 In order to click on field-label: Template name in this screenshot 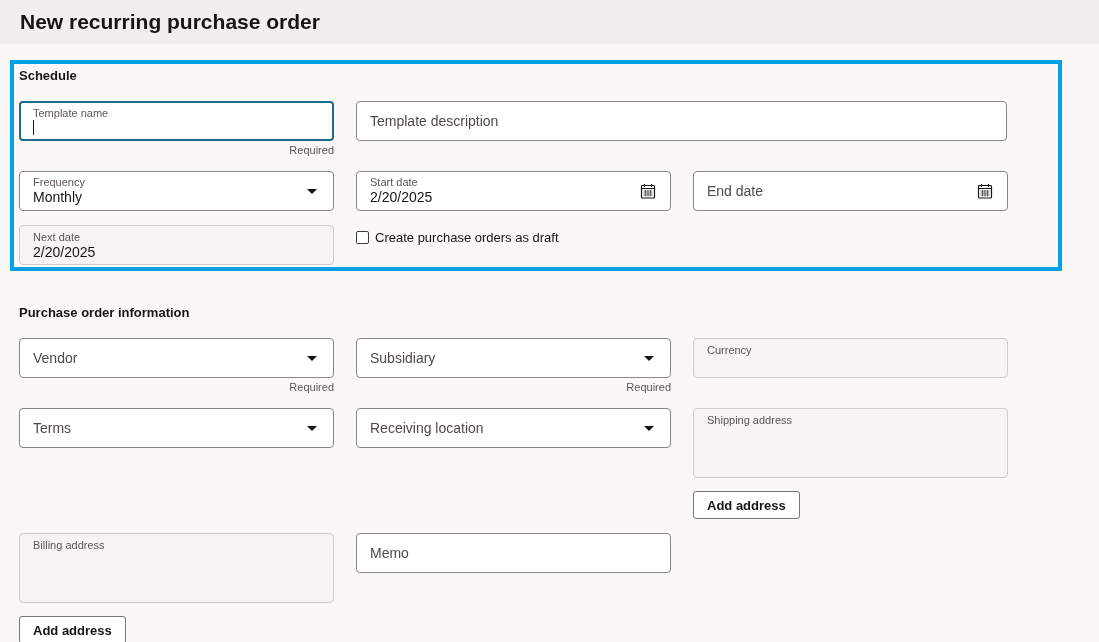, I will do `click(71, 113)`.